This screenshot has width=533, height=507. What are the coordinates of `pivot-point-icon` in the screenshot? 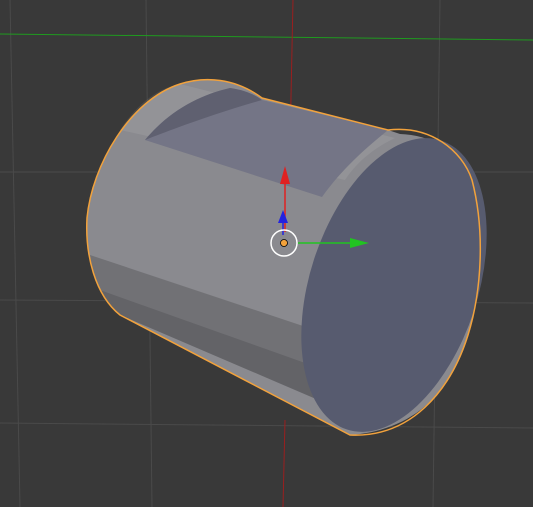 It's located at (284, 243).